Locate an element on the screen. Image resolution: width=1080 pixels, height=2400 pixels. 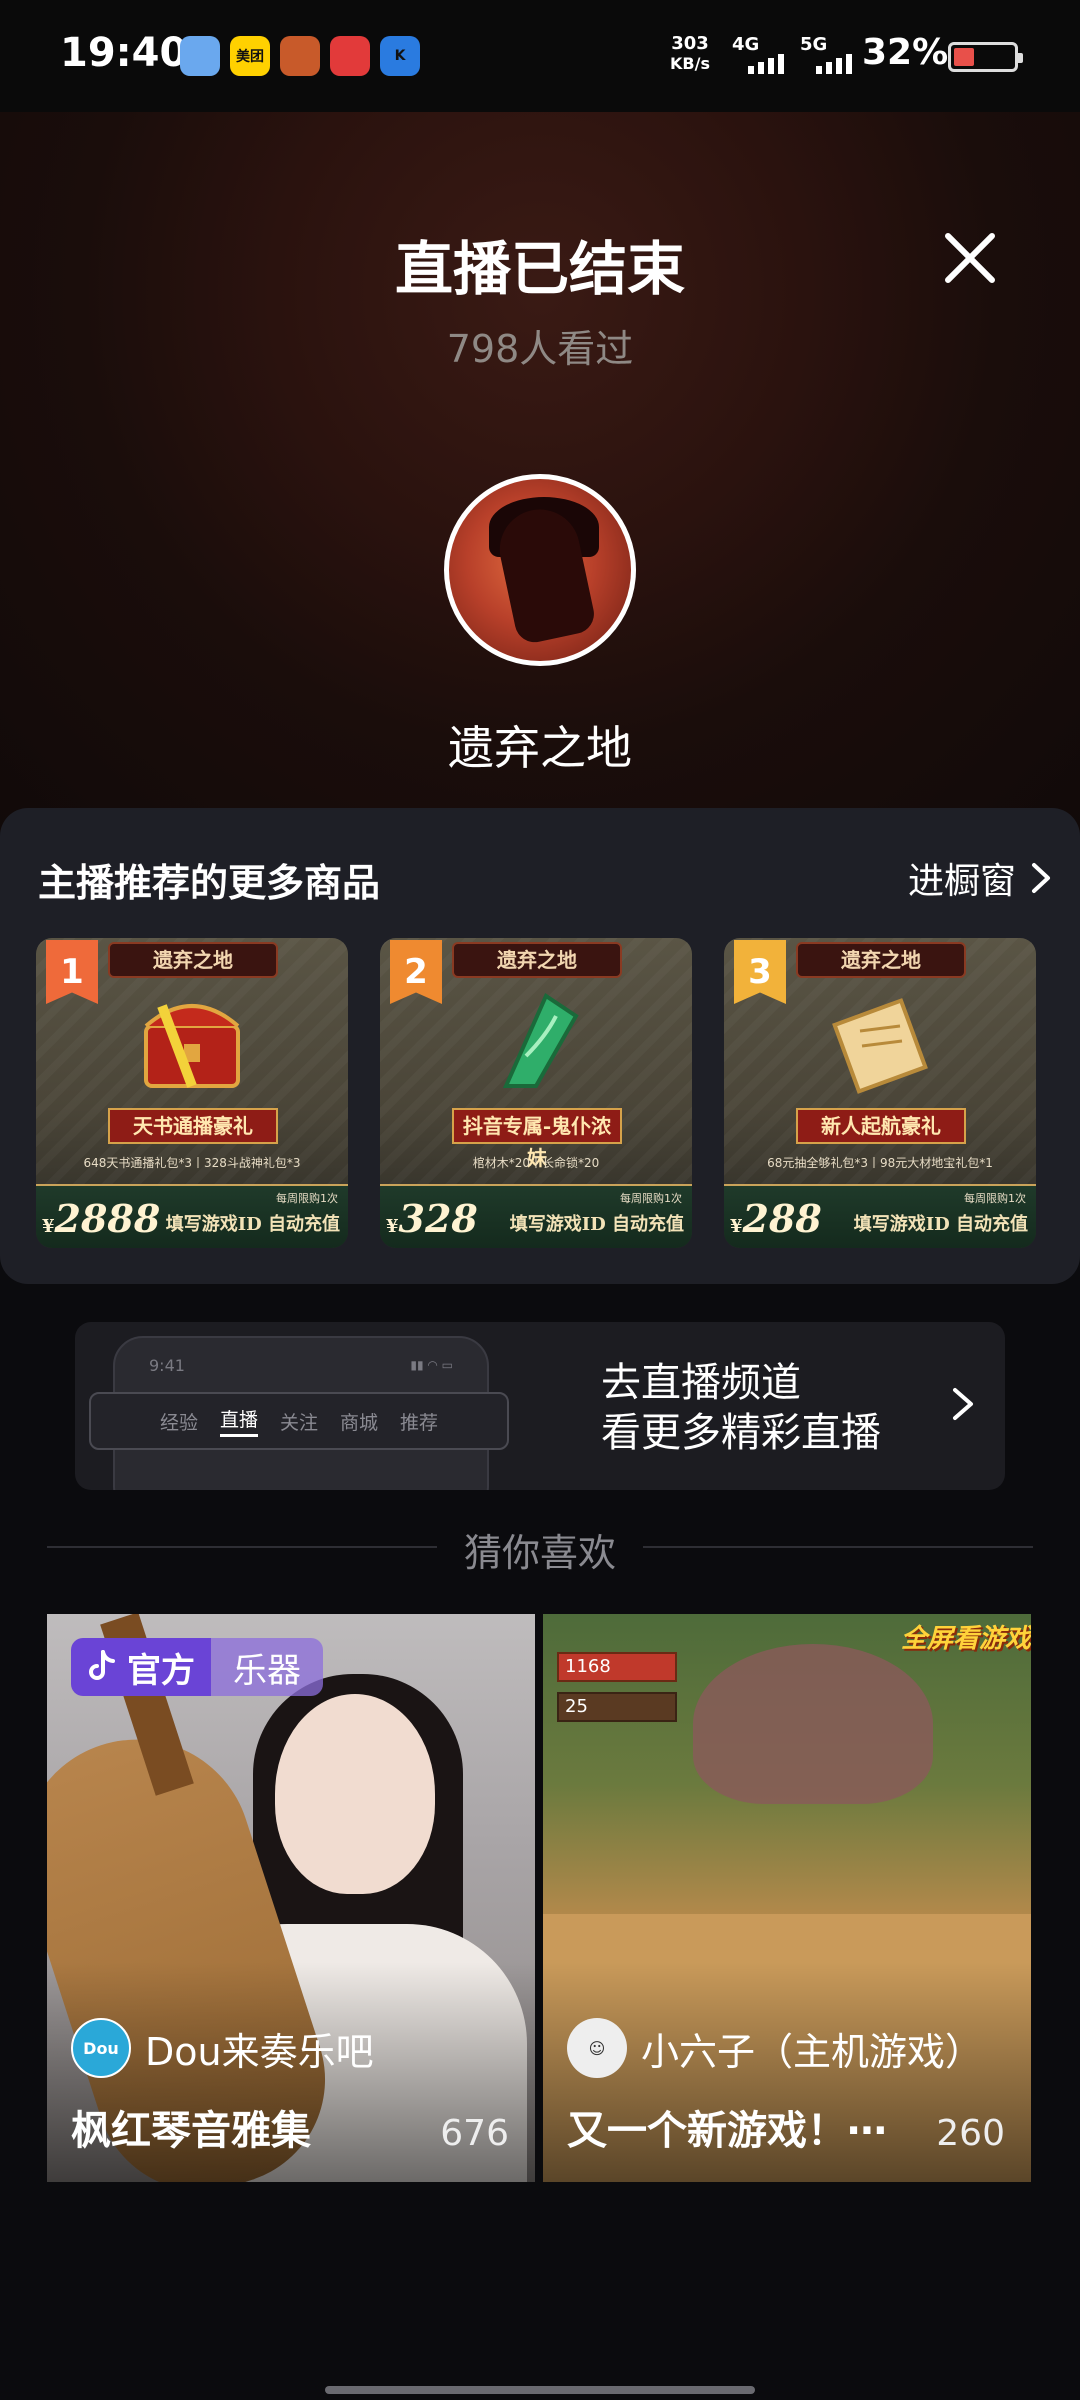
network-speed: 303 KB/s is located at coordinates (690, 53).